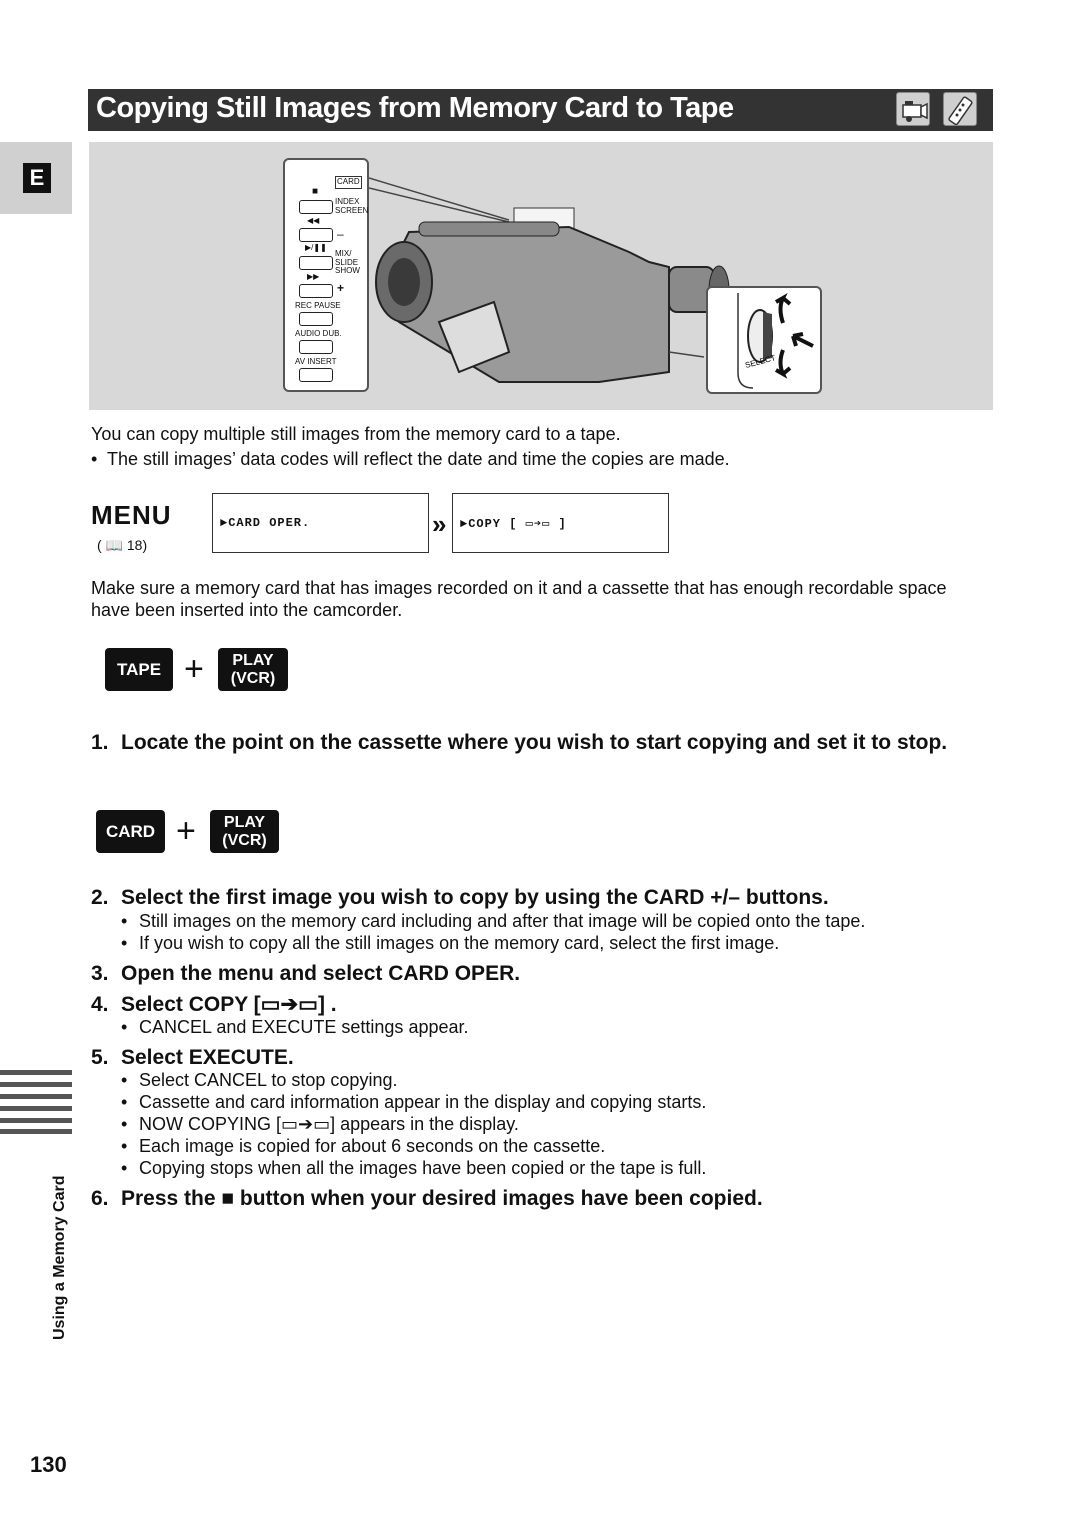  Describe the element at coordinates (130, 831) in the screenshot. I see `card-mode-badge: CARD` at that location.